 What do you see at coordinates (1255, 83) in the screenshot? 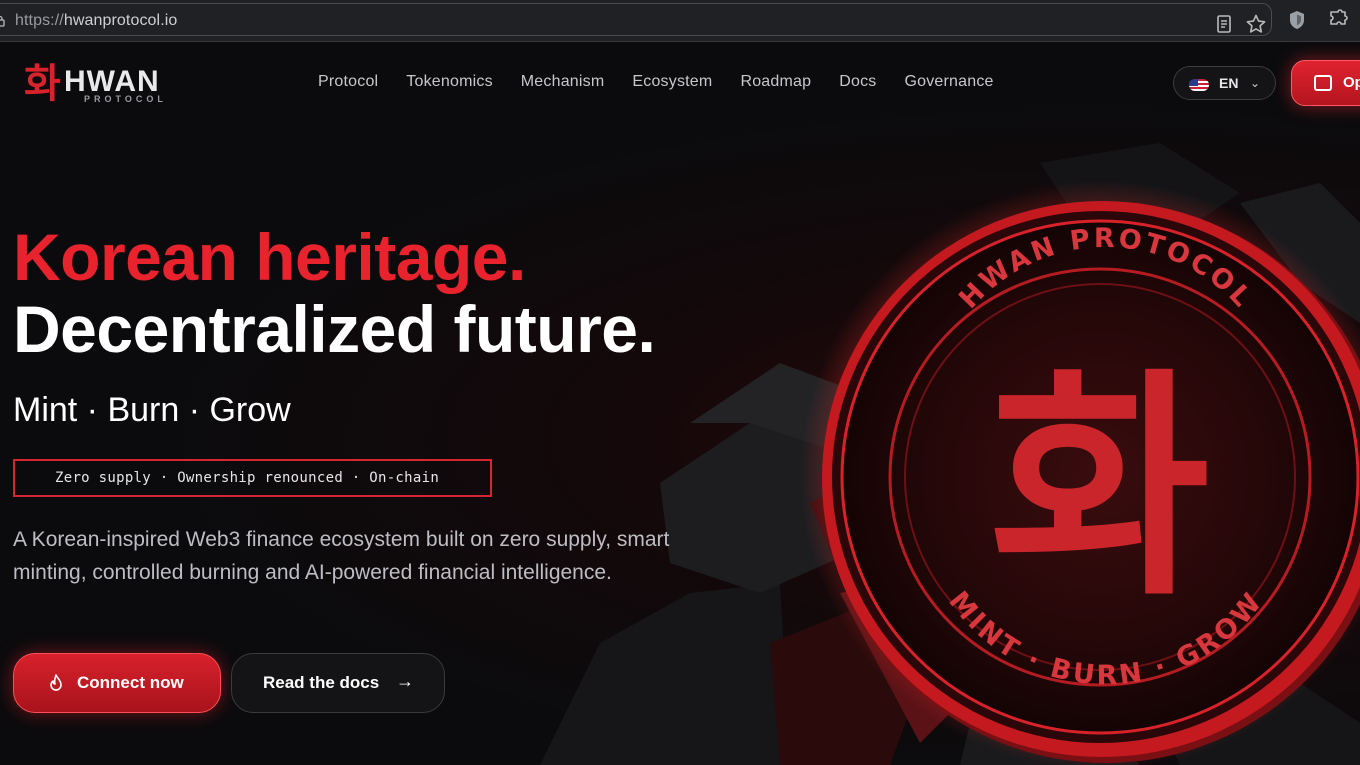
I see `chevron-down-icon: ⌄` at bounding box center [1255, 83].